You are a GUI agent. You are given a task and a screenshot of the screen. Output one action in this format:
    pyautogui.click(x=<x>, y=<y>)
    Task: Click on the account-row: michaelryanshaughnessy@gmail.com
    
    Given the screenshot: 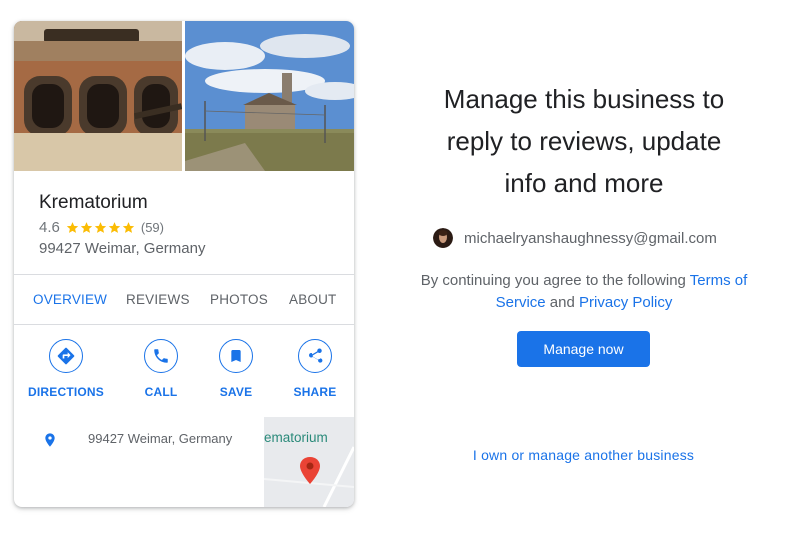 What is the action you would take?
    pyautogui.click(x=575, y=238)
    